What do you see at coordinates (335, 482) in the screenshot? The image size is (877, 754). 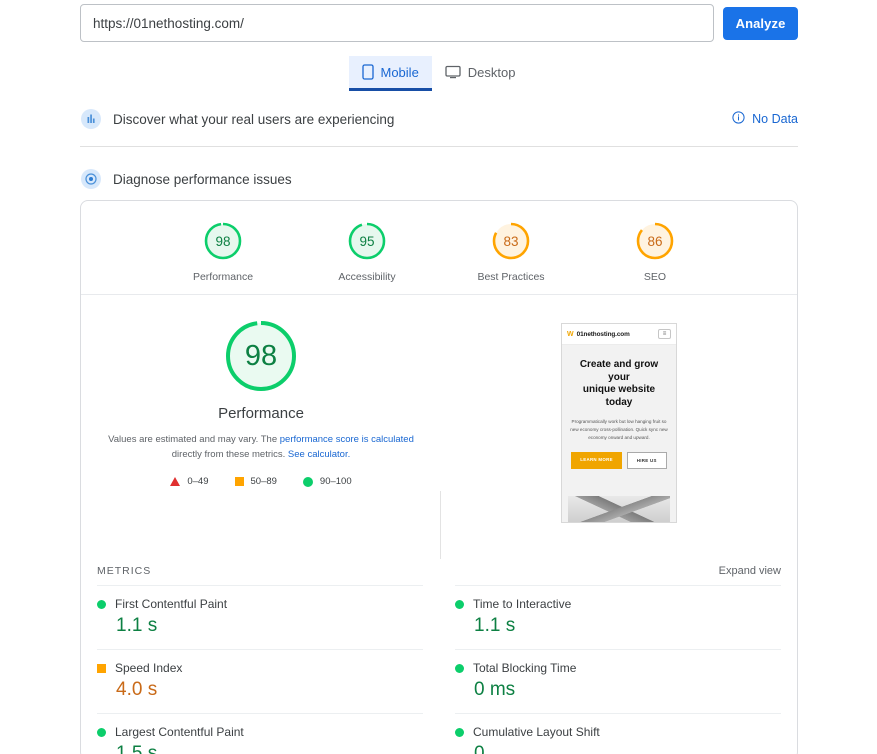 I see `legend-label-good: 90–100` at bounding box center [335, 482].